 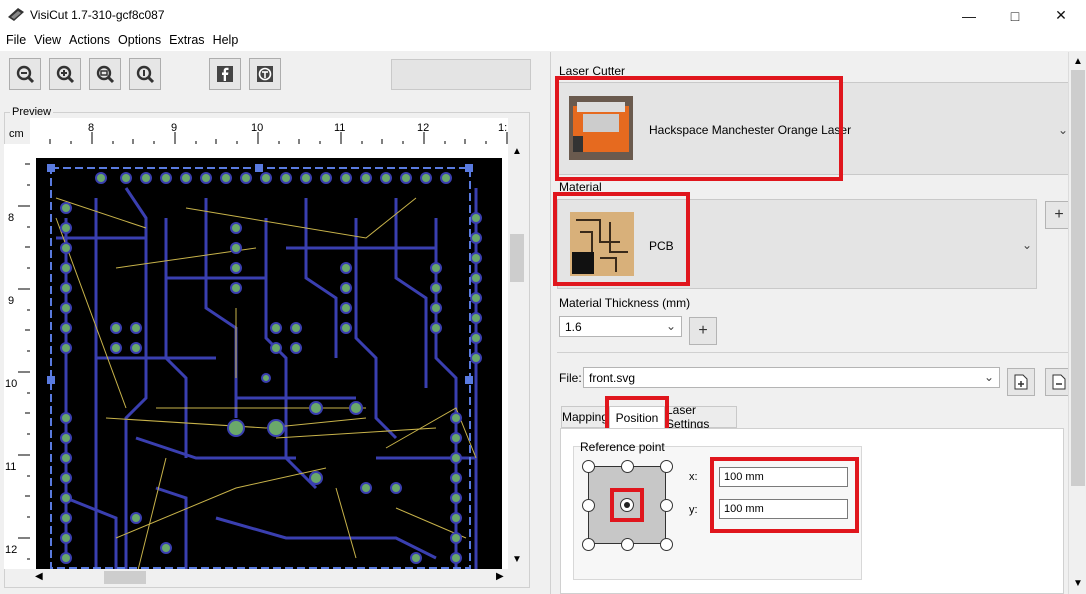 I want to click on window-title: VisiCut 1.7-310-gcf8c087, so click(x=97, y=15).